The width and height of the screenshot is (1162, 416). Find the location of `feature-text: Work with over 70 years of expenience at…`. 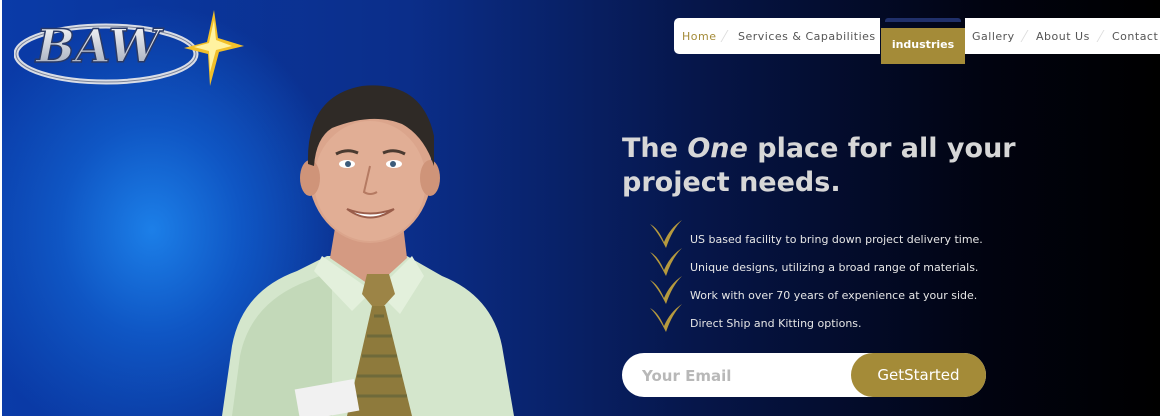

feature-text: Work with over 70 years of expenience at… is located at coordinates (834, 295).